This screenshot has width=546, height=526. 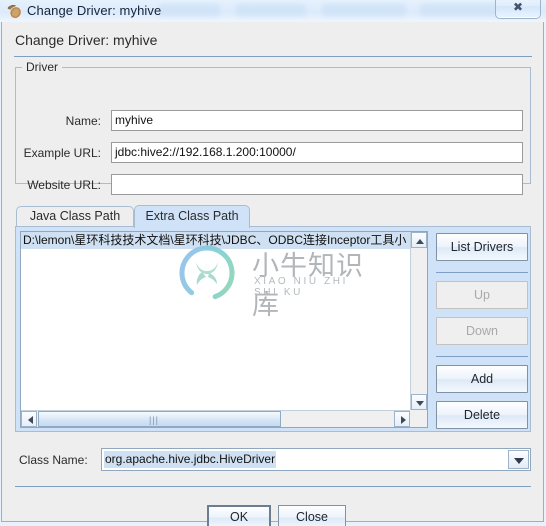 I want to click on class-path-tabstrip: Java Class Path Extra Class Path, so click(x=273, y=216).